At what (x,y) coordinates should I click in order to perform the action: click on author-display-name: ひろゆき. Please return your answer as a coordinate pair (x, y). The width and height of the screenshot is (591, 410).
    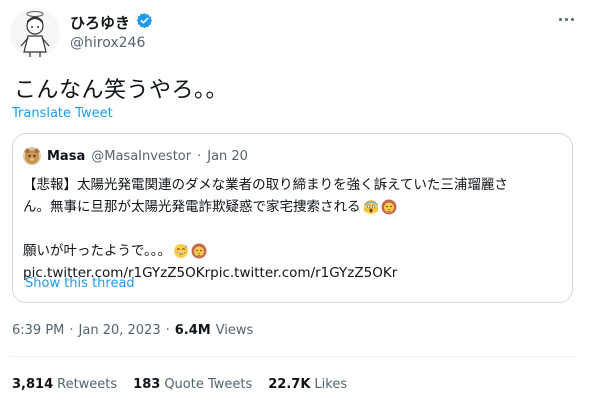
    Looking at the image, I should click on (100, 22).